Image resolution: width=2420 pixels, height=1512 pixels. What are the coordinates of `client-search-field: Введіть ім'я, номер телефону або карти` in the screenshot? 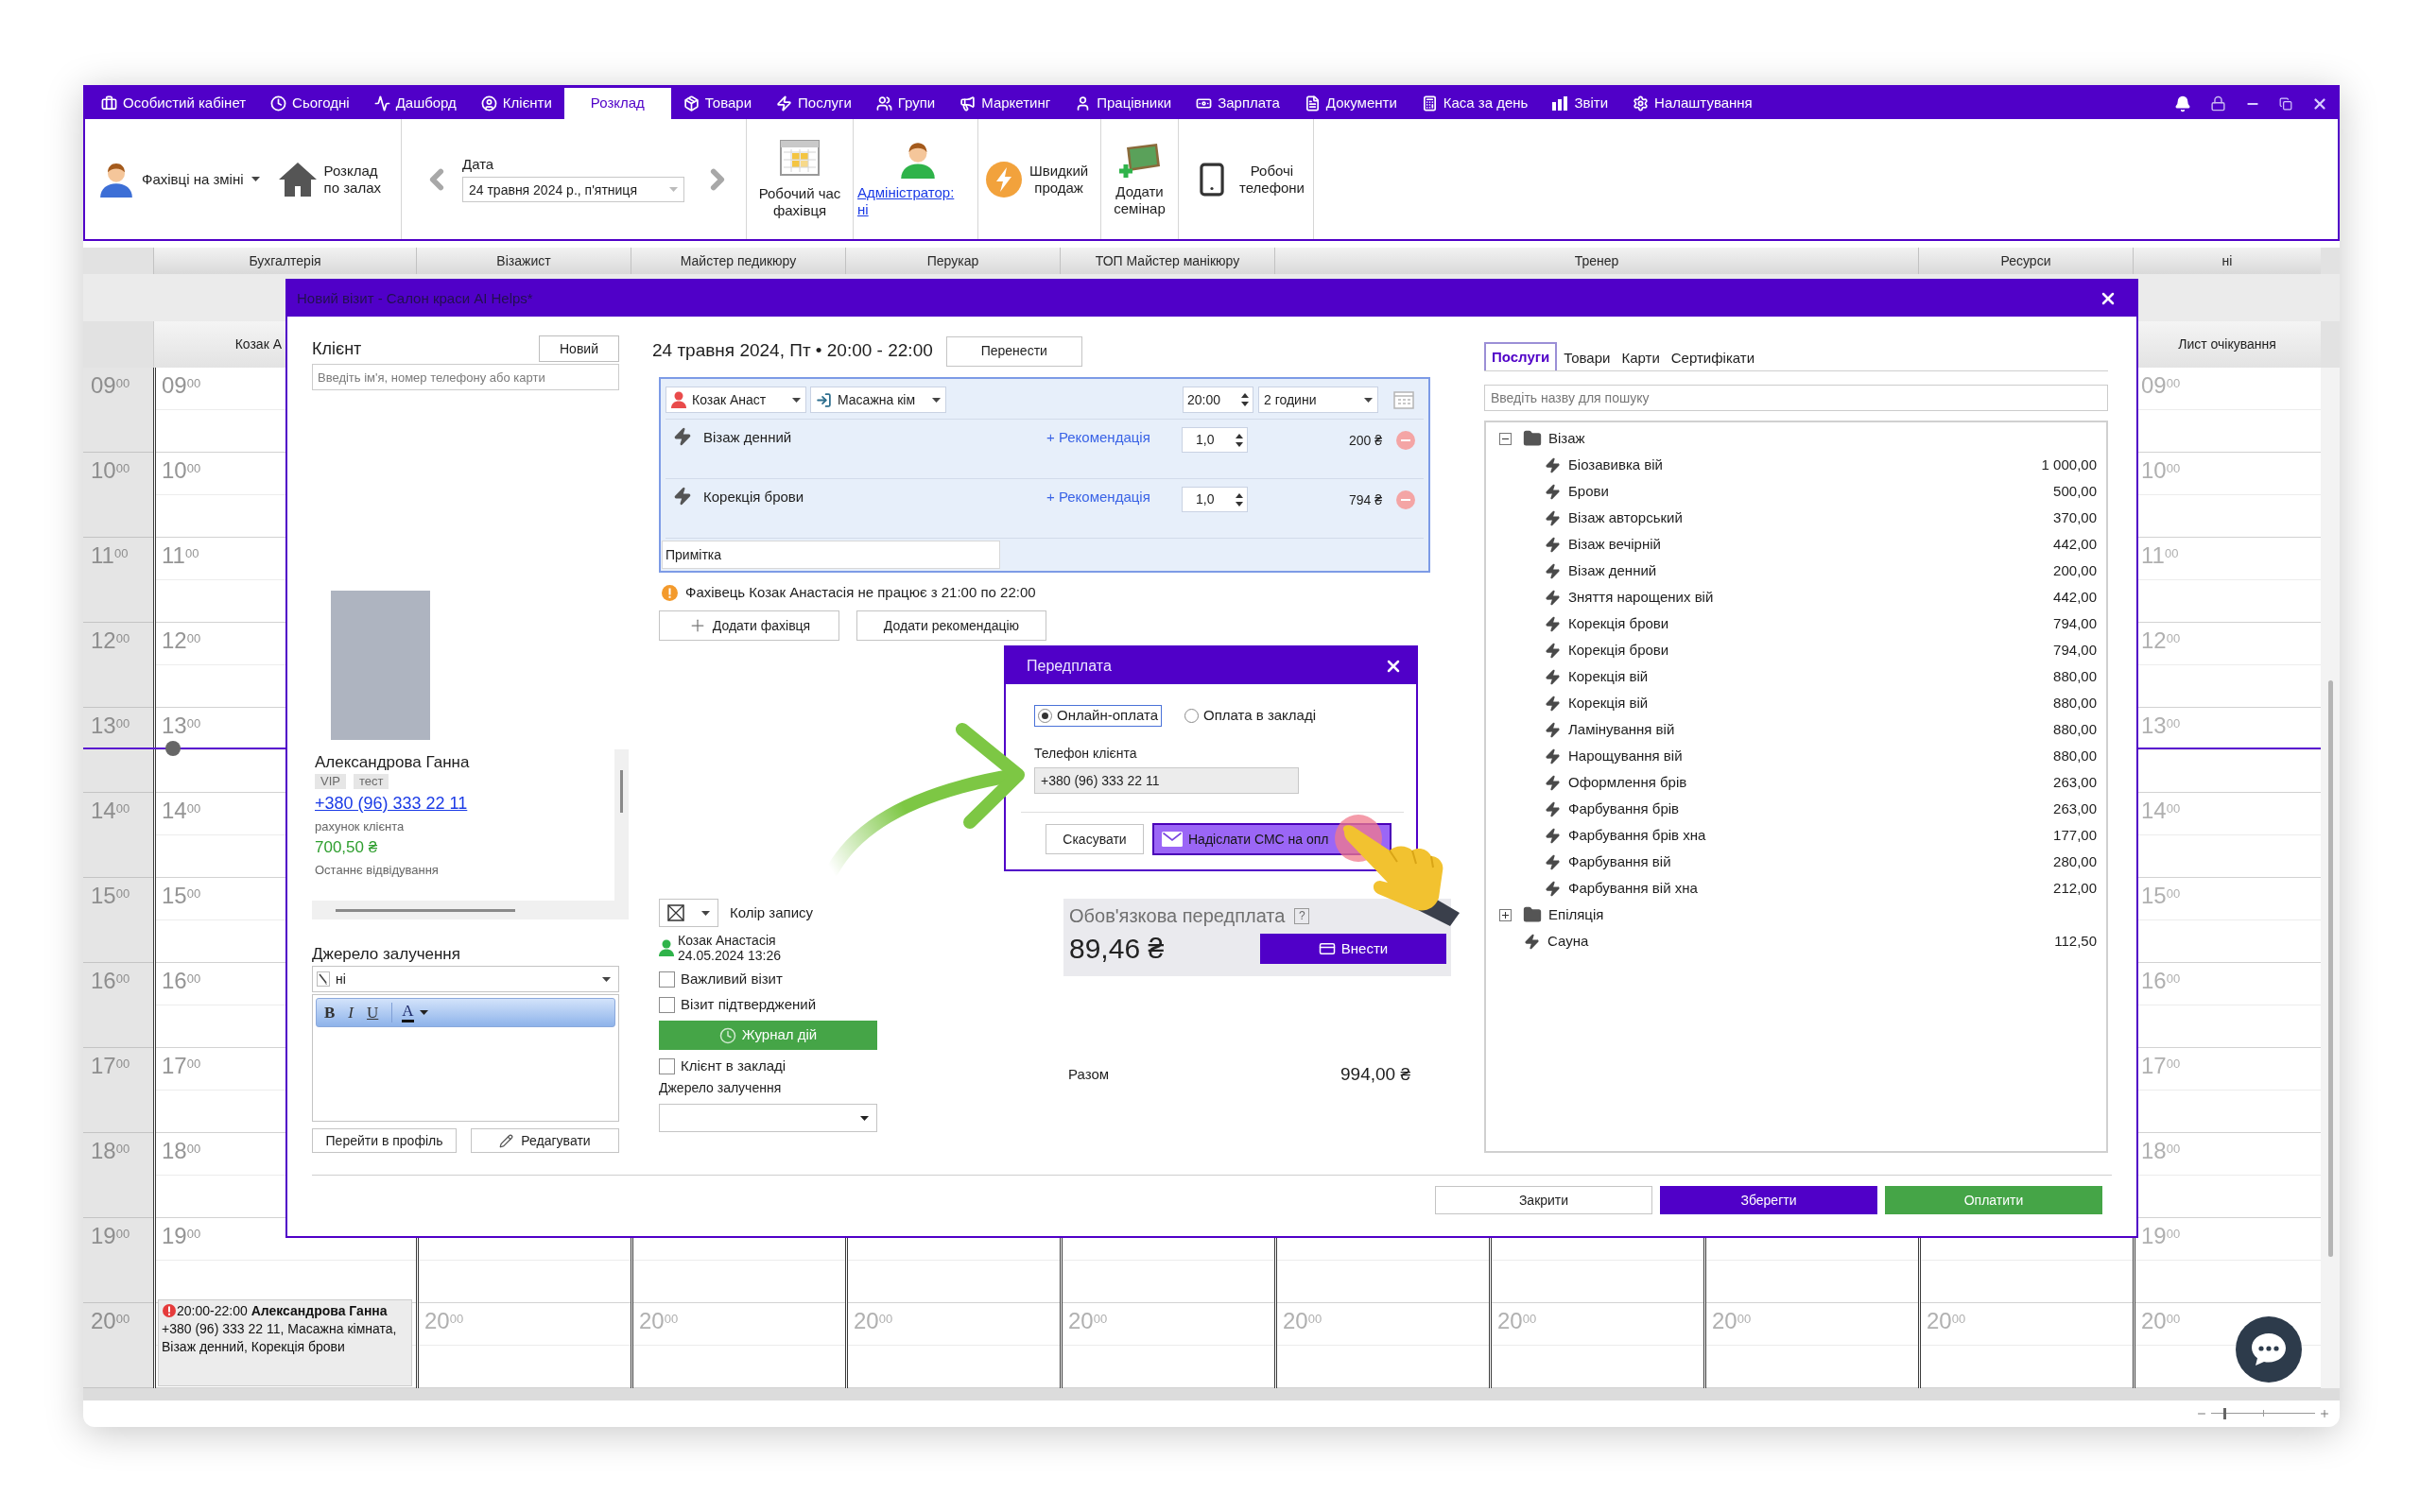 It's located at (465, 377).